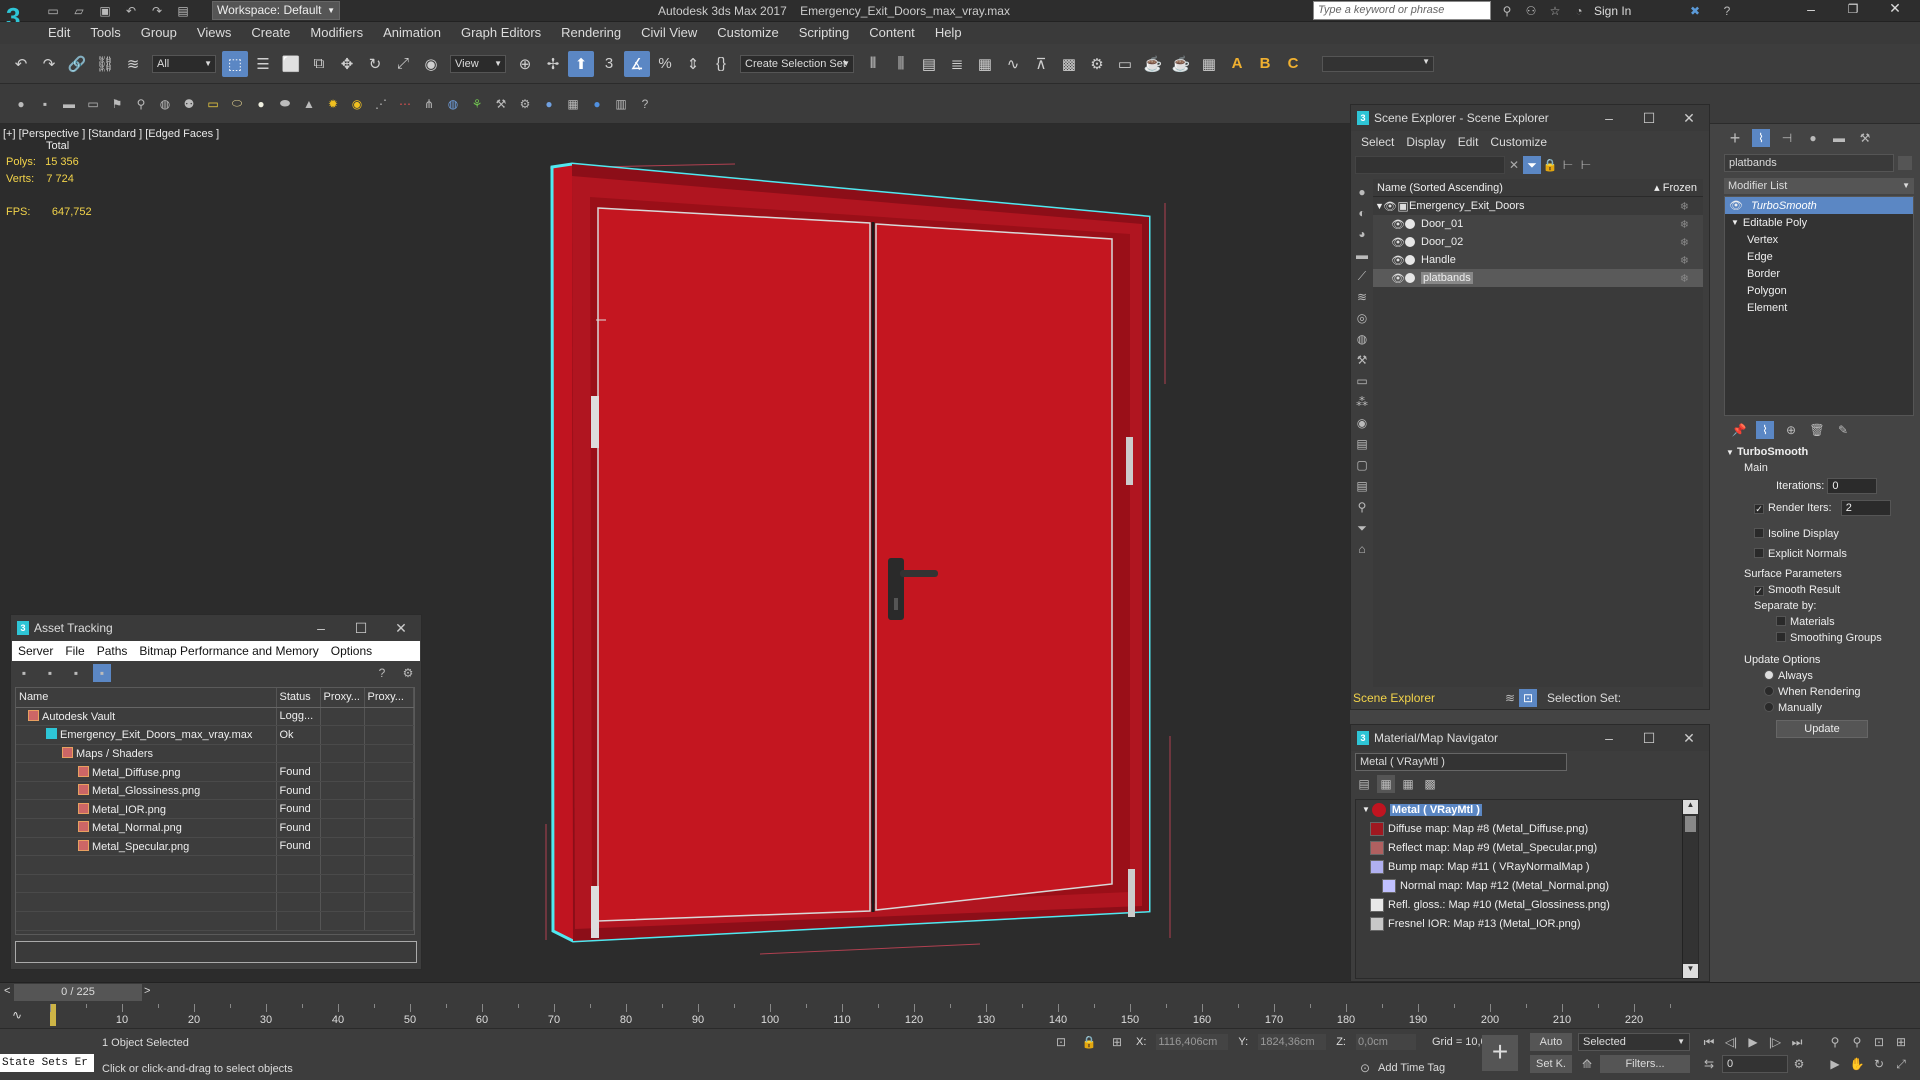 The image size is (1920, 1080). Describe the element at coordinates (215, 809) in the screenshot. I see `table-row: Metal_IOR.png Found` at that location.